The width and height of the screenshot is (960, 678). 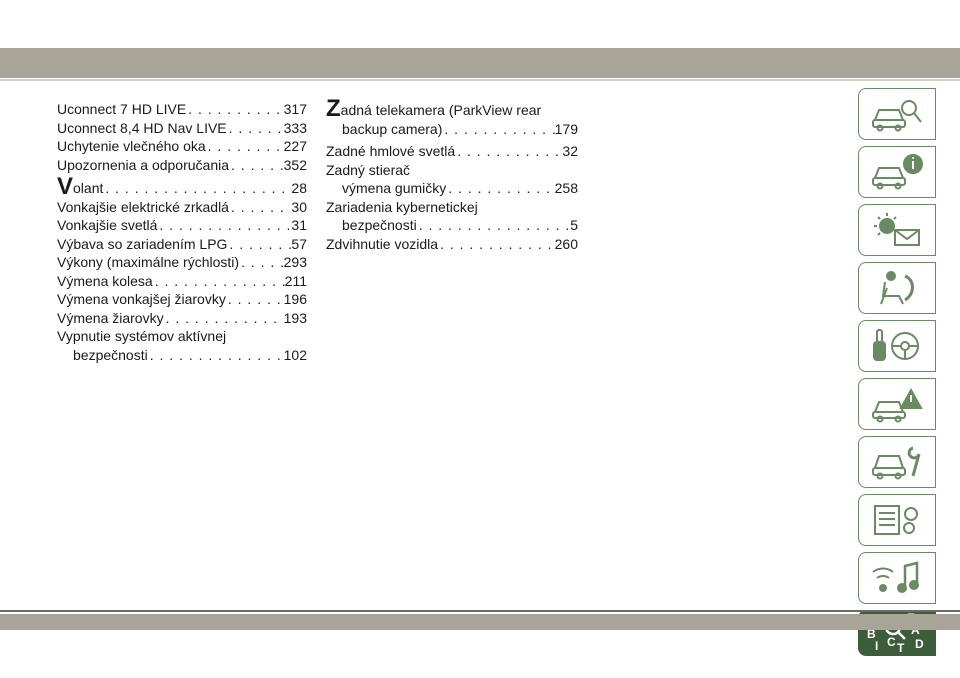 What do you see at coordinates (299, 188) in the screenshot?
I see `page-number: 28` at bounding box center [299, 188].